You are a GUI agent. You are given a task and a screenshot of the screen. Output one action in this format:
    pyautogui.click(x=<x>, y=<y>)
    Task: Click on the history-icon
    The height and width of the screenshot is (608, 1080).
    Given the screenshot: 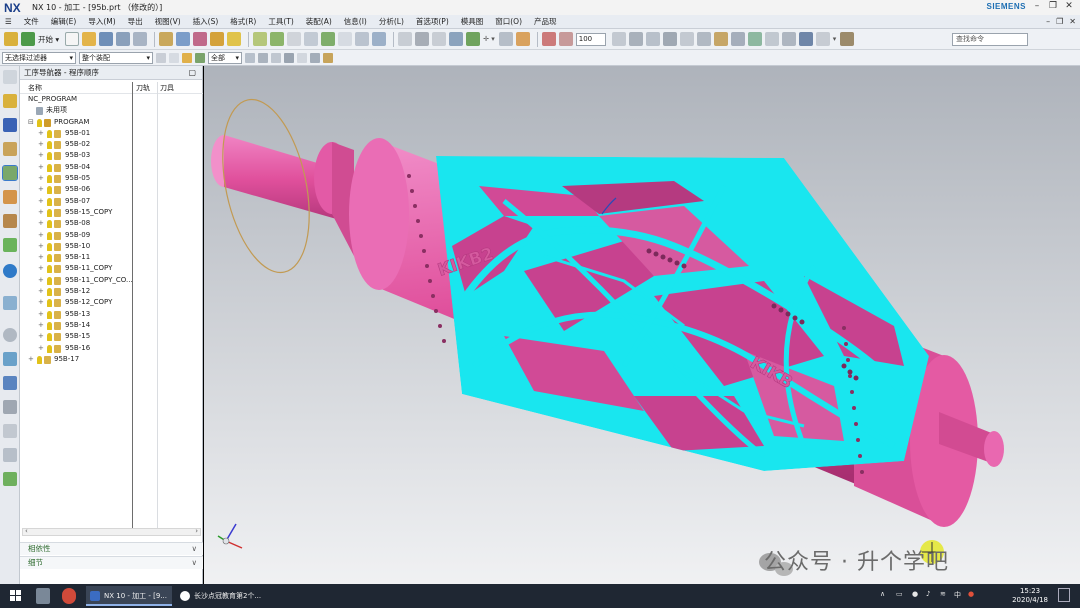 What is the action you would take?
    pyautogui.click(x=10, y=303)
    